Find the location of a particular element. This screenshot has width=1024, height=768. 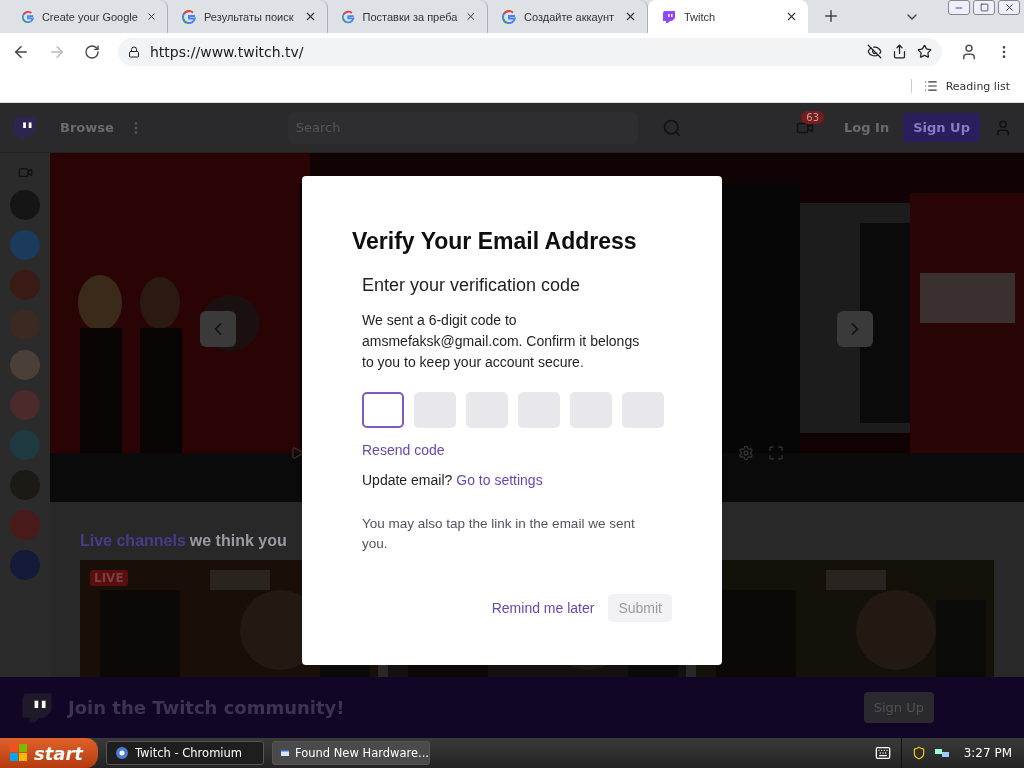

update-email-label: Update email? is located at coordinates (407, 480).